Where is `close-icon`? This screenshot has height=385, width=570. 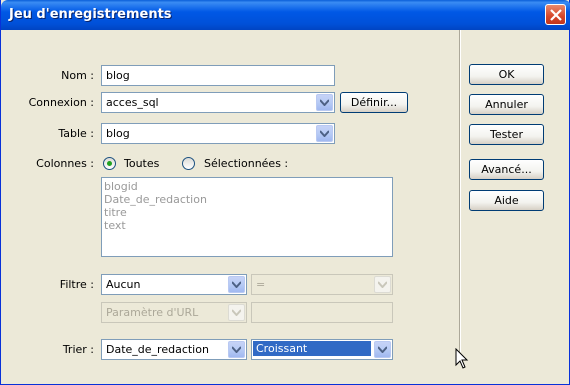 close-icon is located at coordinates (556, 15).